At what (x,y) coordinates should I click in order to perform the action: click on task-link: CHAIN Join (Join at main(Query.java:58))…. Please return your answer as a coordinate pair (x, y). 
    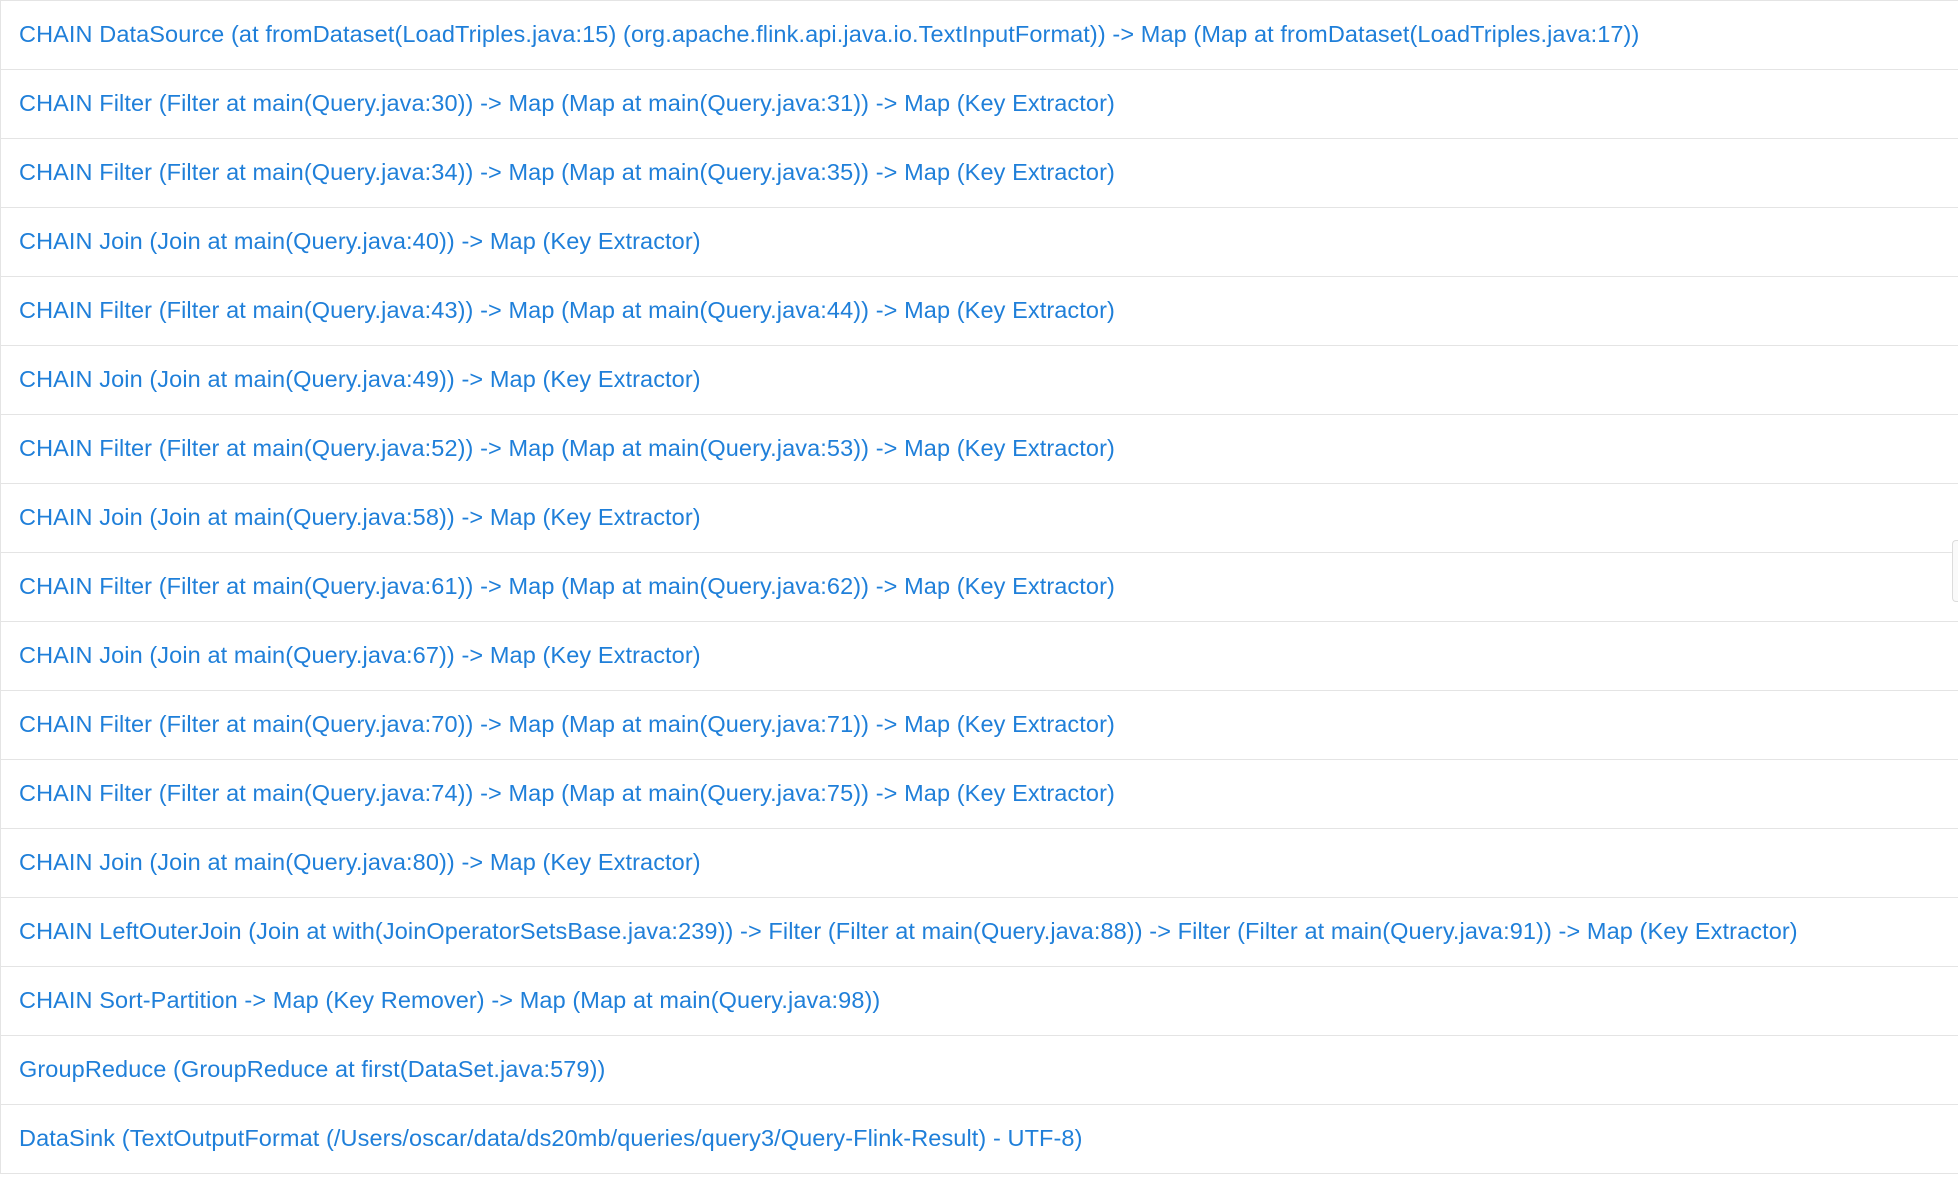
    Looking at the image, I should click on (360, 518).